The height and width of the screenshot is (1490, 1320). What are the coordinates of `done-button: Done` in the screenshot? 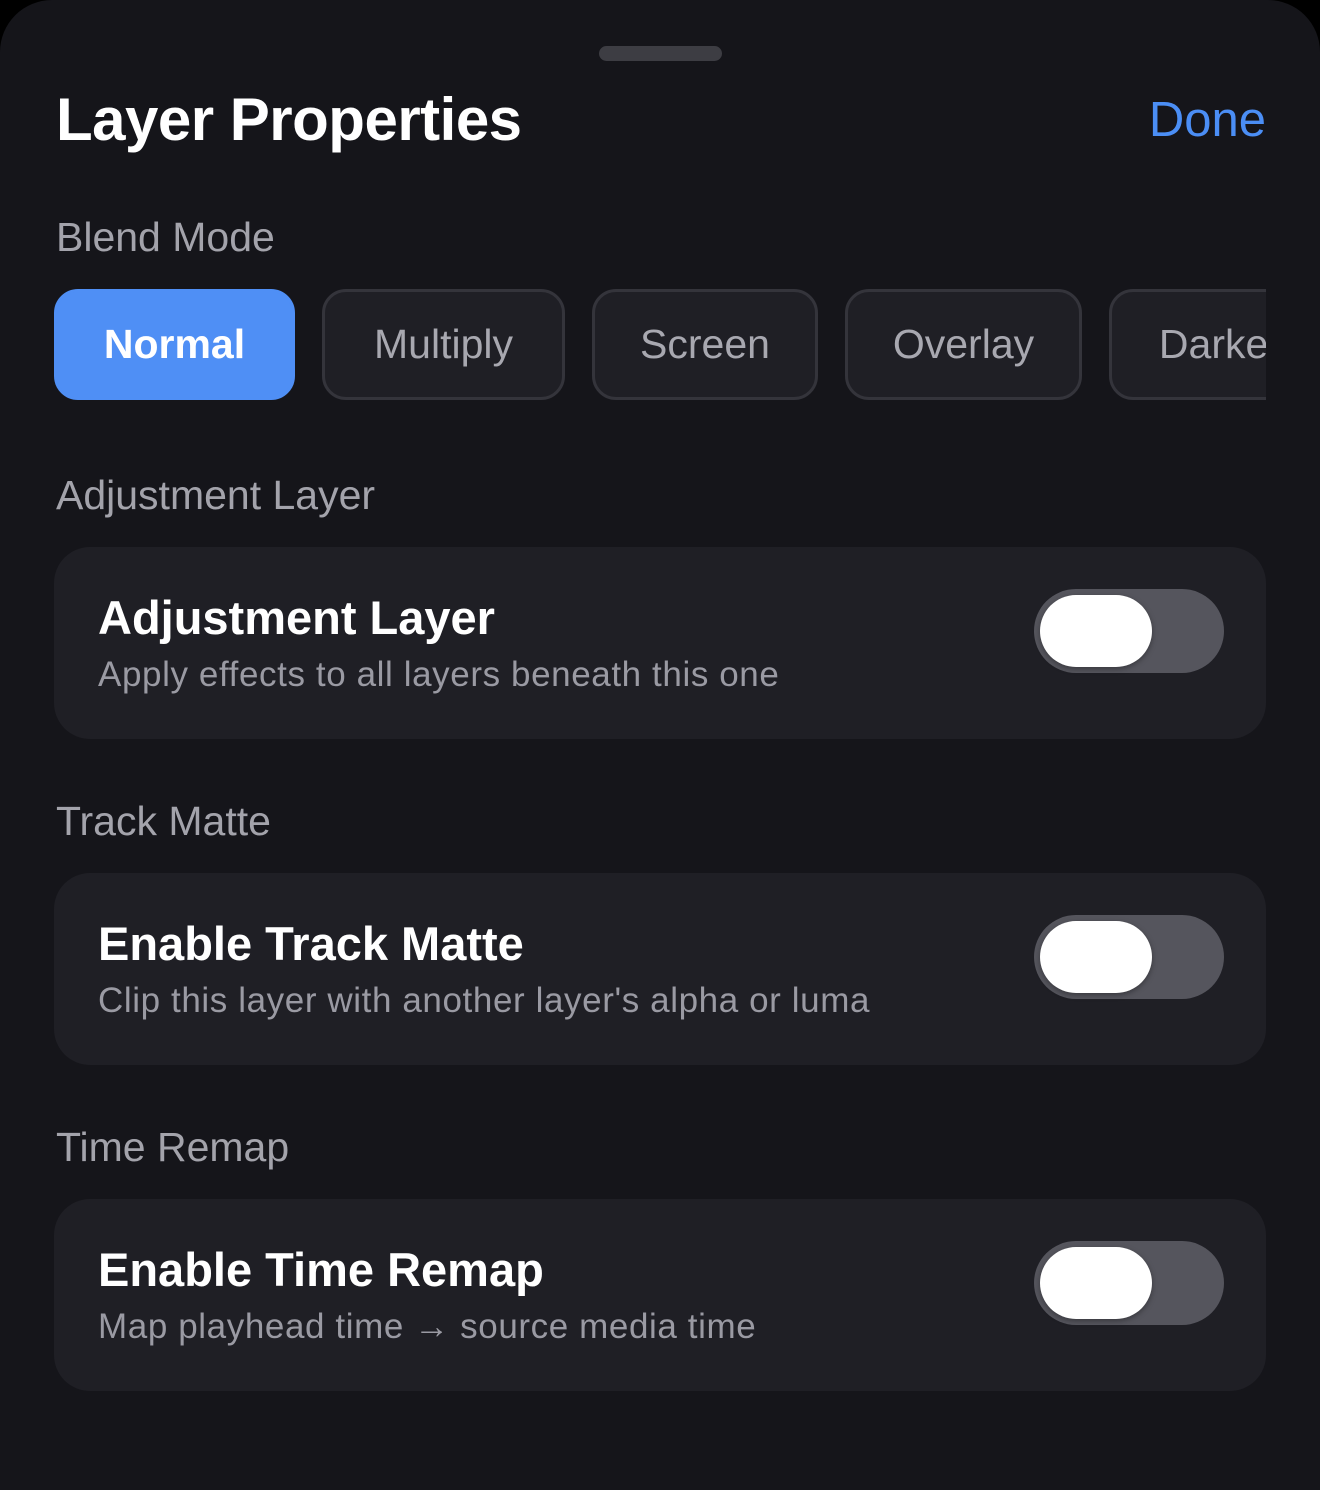 It's located at (1207, 120).